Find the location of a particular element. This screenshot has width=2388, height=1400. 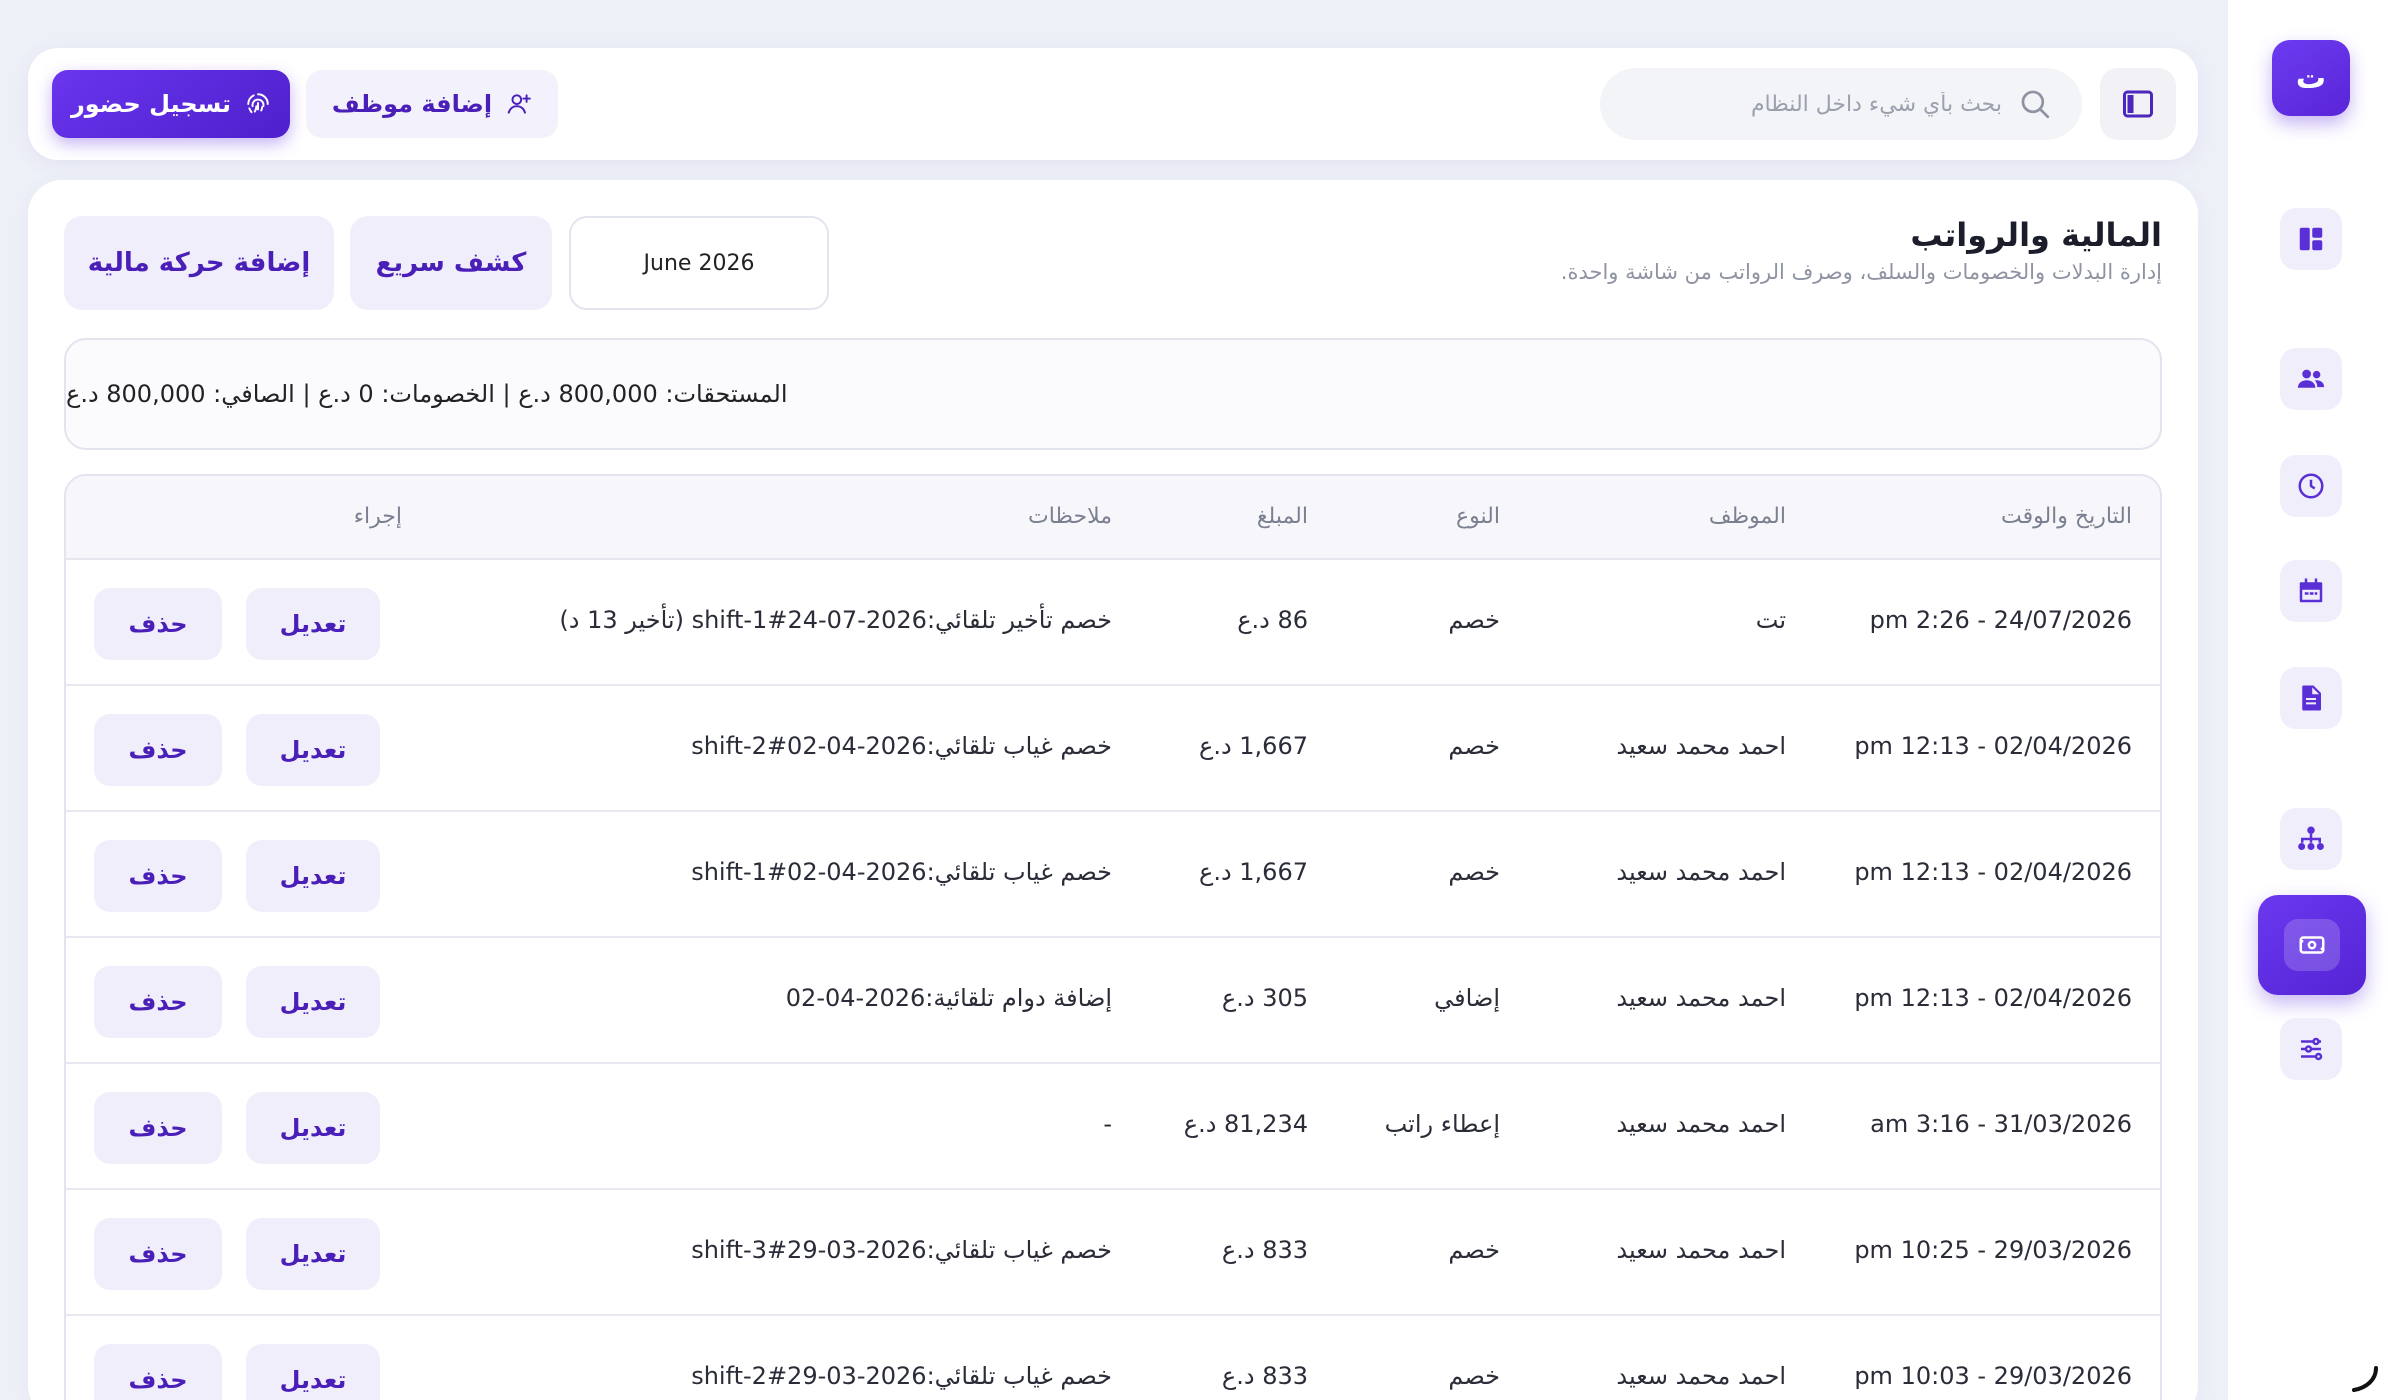

sidebar-item-attendance is located at coordinates (2311, 486).